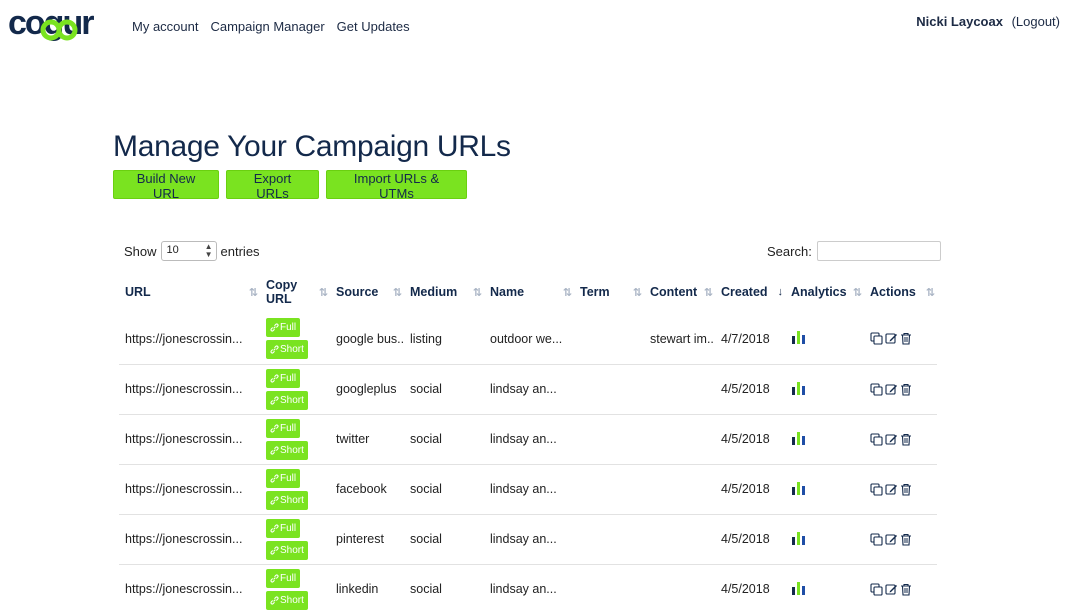  Describe the element at coordinates (165, 26) in the screenshot. I see `nav-my-account: My account` at that location.